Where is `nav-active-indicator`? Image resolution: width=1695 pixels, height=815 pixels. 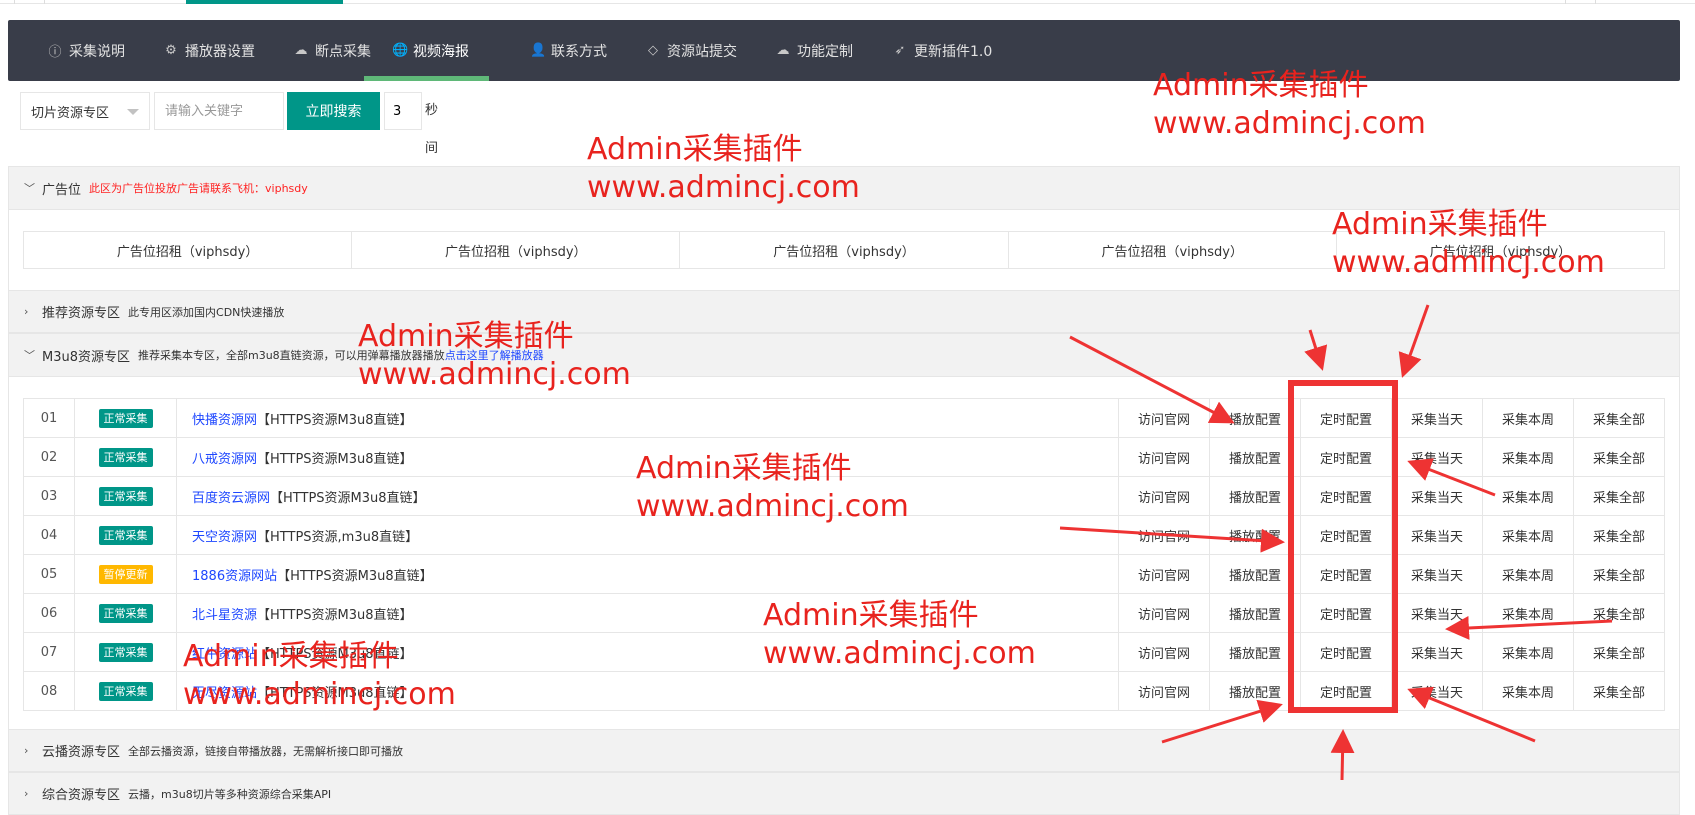
nav-active-indicator is located at coordinates (426, 78).